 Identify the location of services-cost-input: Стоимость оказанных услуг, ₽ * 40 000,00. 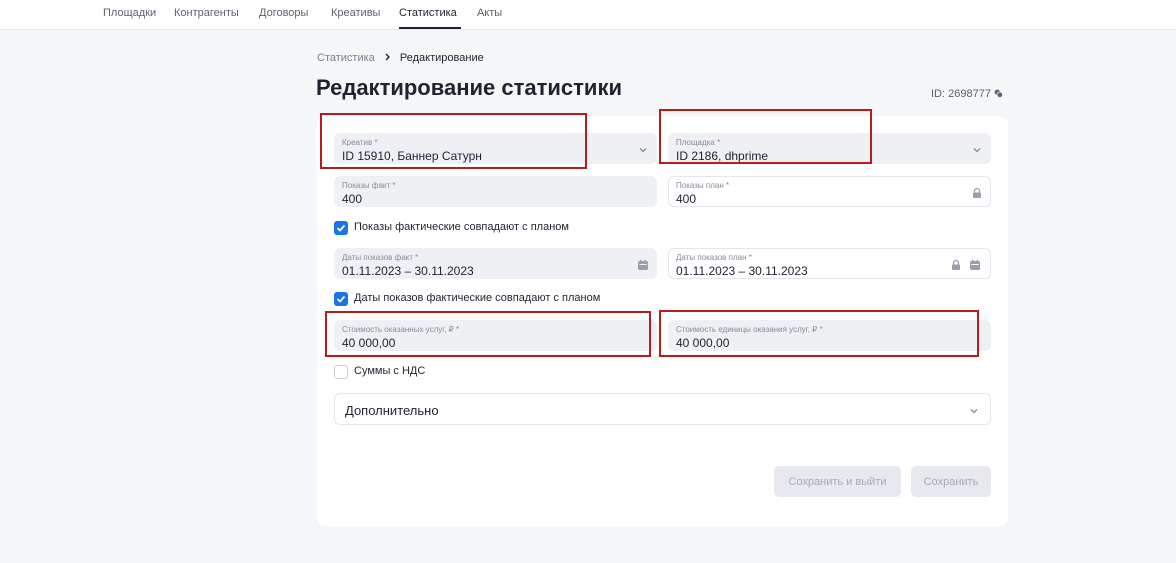
(495, 335).